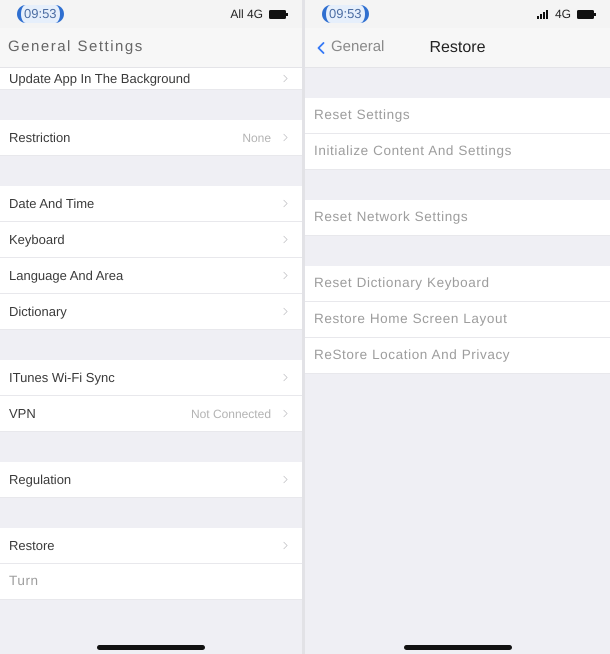 This screenshot has width=610, height=654. Describe the element at coordinates (362, 115) in the screenshot. I see `row-label: Reset Settings` at that location.